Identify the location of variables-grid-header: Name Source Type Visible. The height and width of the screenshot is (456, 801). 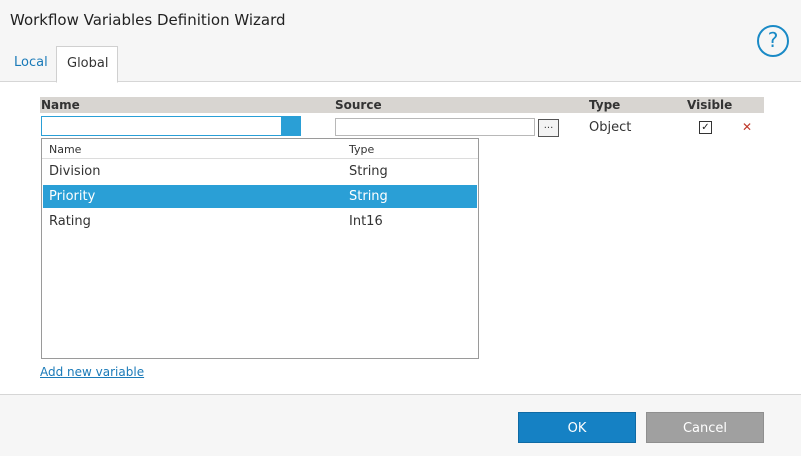
(402, 105).